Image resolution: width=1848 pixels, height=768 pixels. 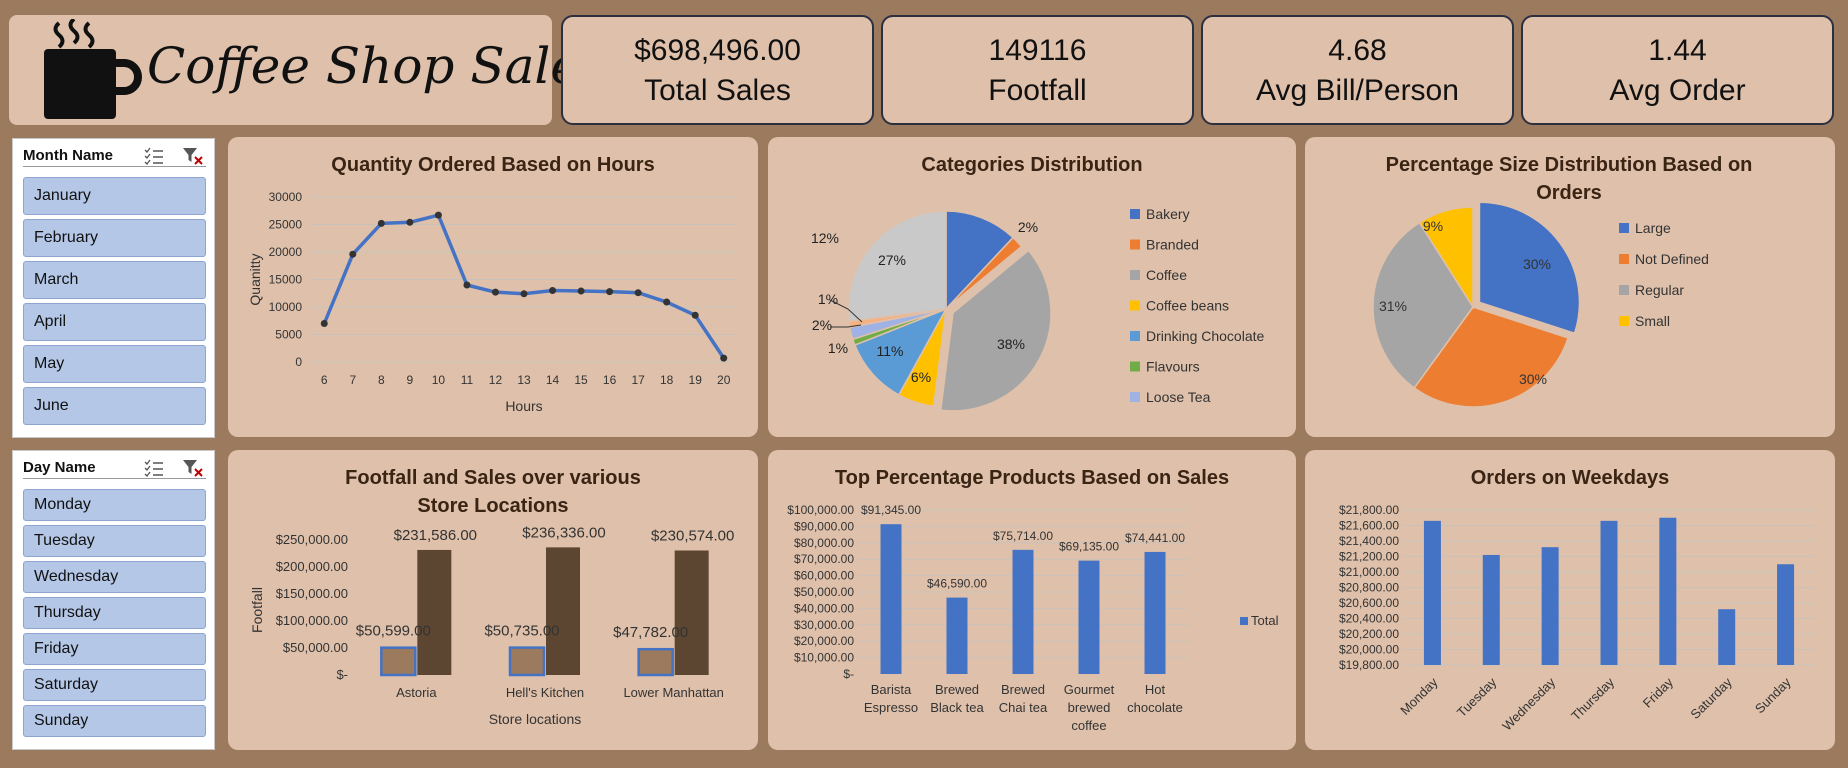 What do you see at coordinates (1023, 707) in the screenshot?
I see `x-tick-label: Chai tea` at bounding box center [1023, 707].